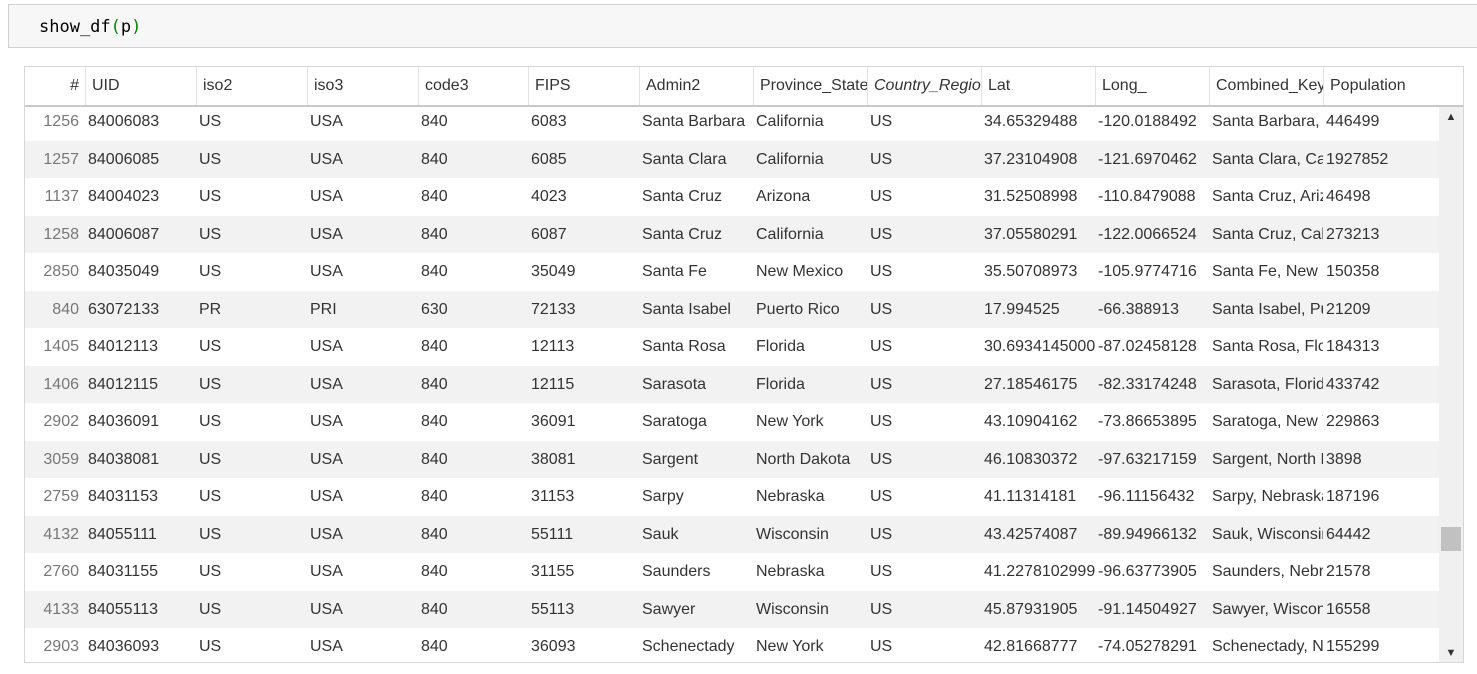  Describe the element at coordinates (1038, 124) in the screenshot. I see `table-cell: 34.65329488` at that location.